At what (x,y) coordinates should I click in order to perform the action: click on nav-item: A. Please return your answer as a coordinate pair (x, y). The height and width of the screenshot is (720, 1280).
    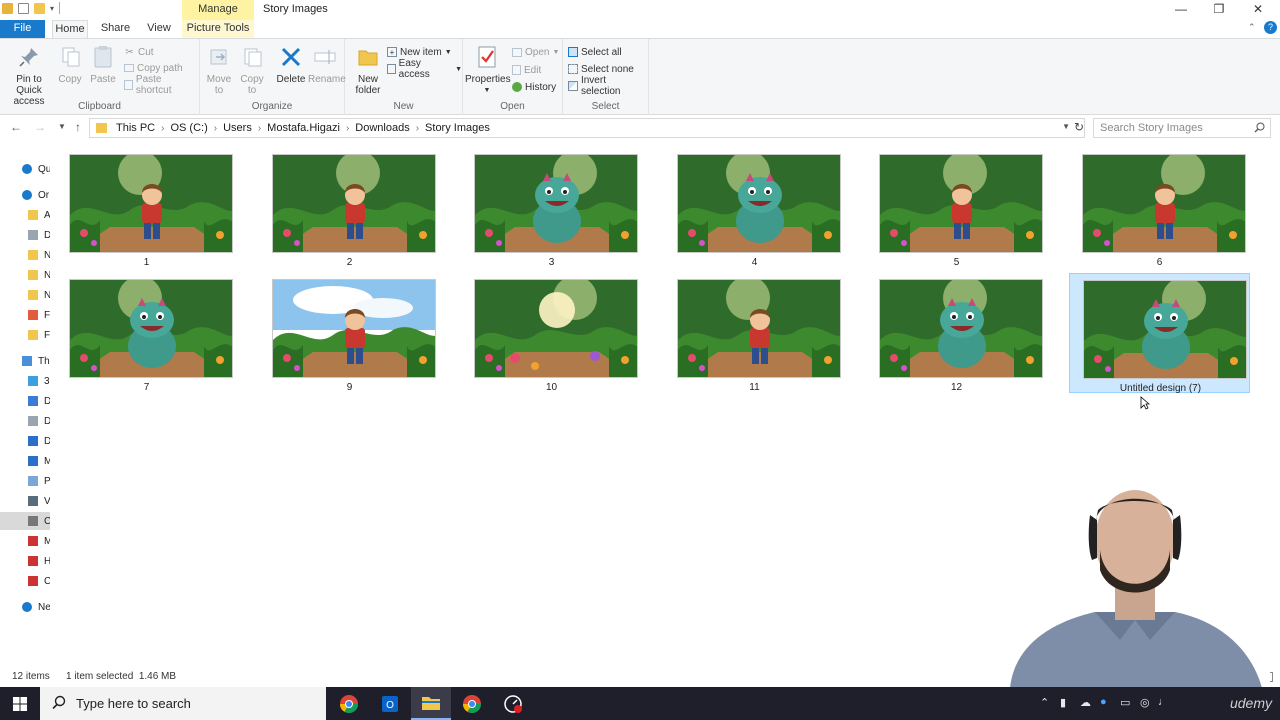
    Looking at the image, I should click on (25, 215).